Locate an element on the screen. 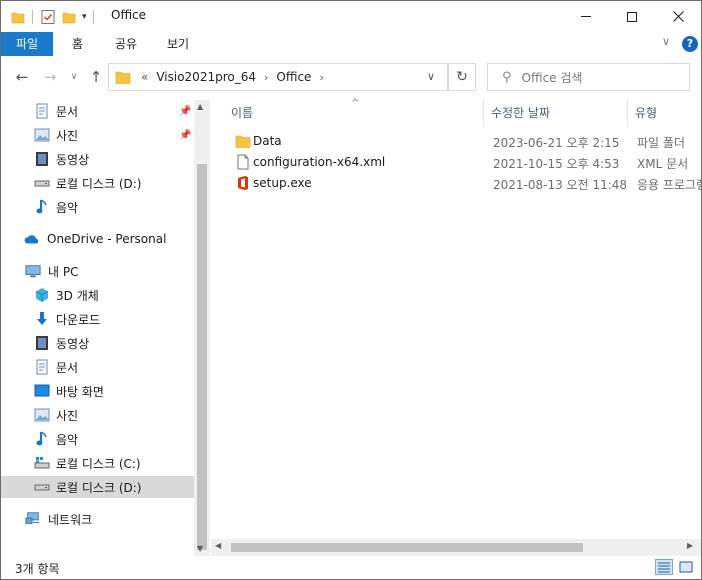  file-type: 파일 폴더 is located at coordinates (661, 143).